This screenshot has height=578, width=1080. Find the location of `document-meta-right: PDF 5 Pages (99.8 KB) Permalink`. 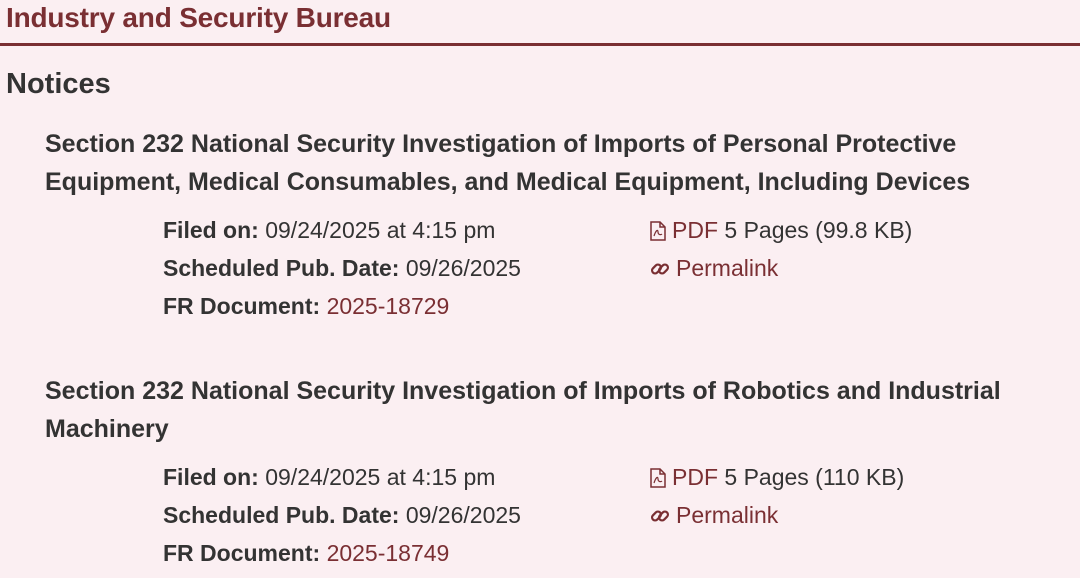

document-meta-right: PDF 5 Pages (99.8 KB) Permalink is located at coordinates (781, 249).